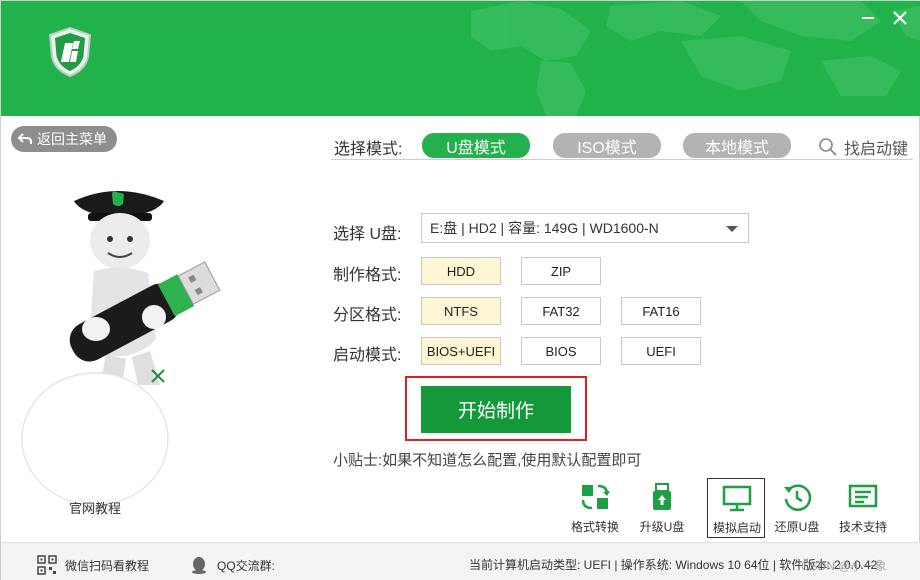 This screenshot has width=920, height=580. Describe the element at coordinates (661, 351) in the screenshot. I see `boot-option-uefi: UEFI` at that location.